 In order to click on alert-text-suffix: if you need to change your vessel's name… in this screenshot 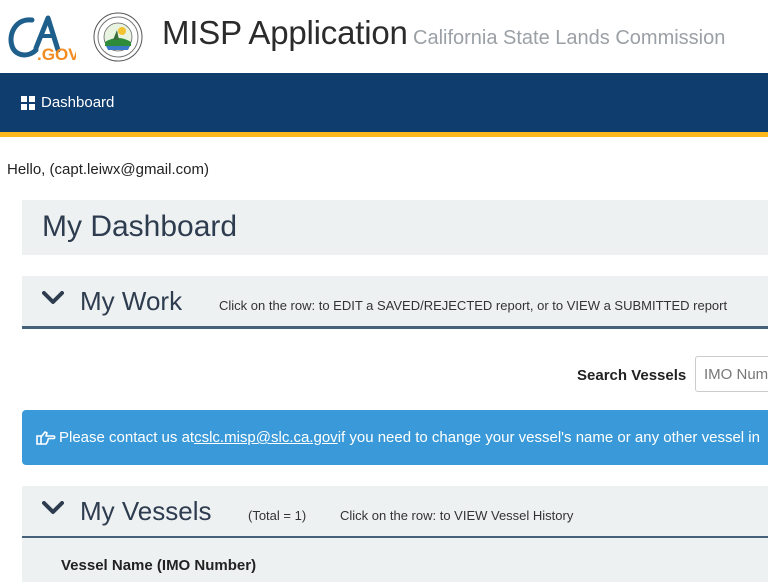, I will do `click(548, 437)`.